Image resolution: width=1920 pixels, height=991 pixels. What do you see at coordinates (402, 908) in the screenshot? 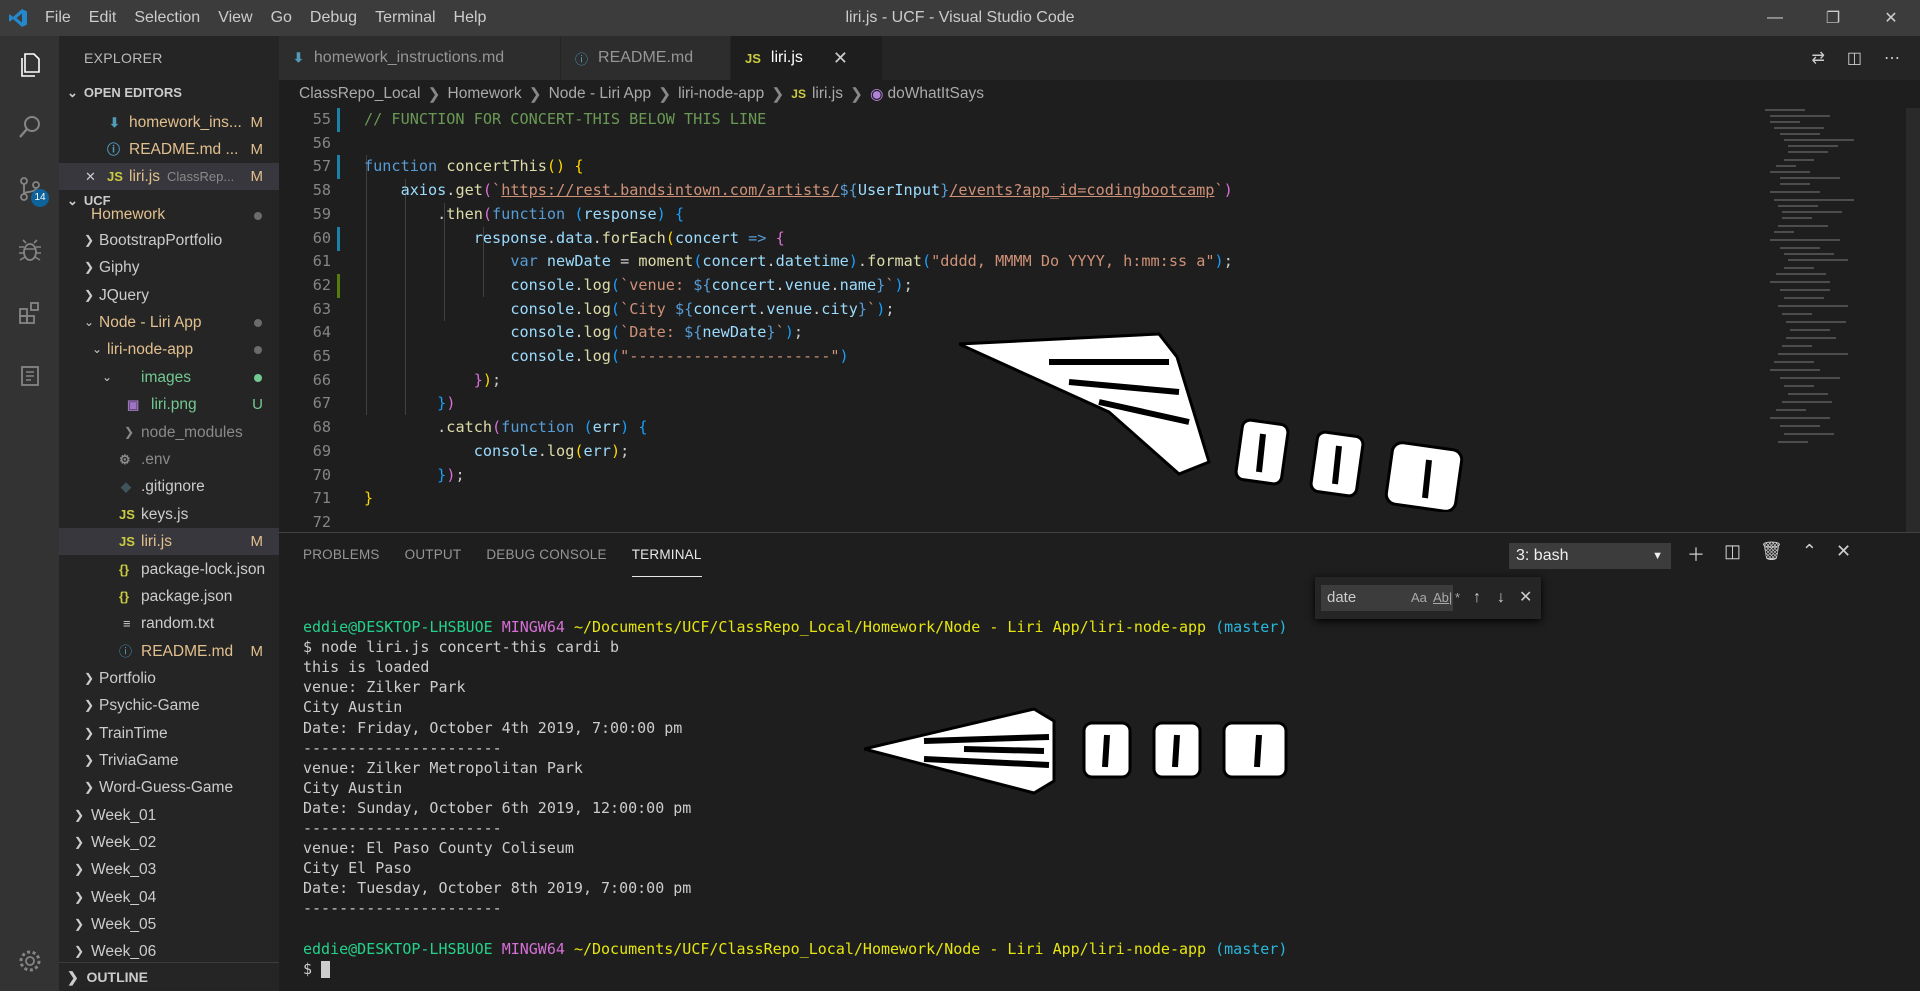
I see `terminal-line: ----------------------` at bounding box center [402, 908].